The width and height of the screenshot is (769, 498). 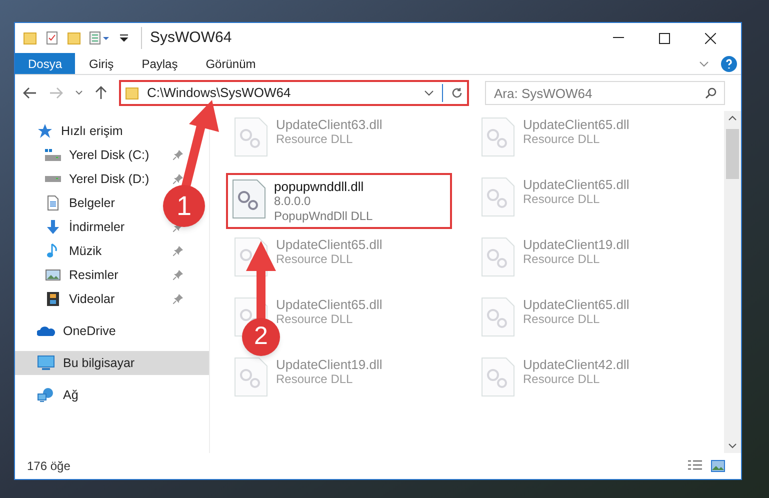 I want to click on window-title: SysWOW64, so click(x=186, y=38).